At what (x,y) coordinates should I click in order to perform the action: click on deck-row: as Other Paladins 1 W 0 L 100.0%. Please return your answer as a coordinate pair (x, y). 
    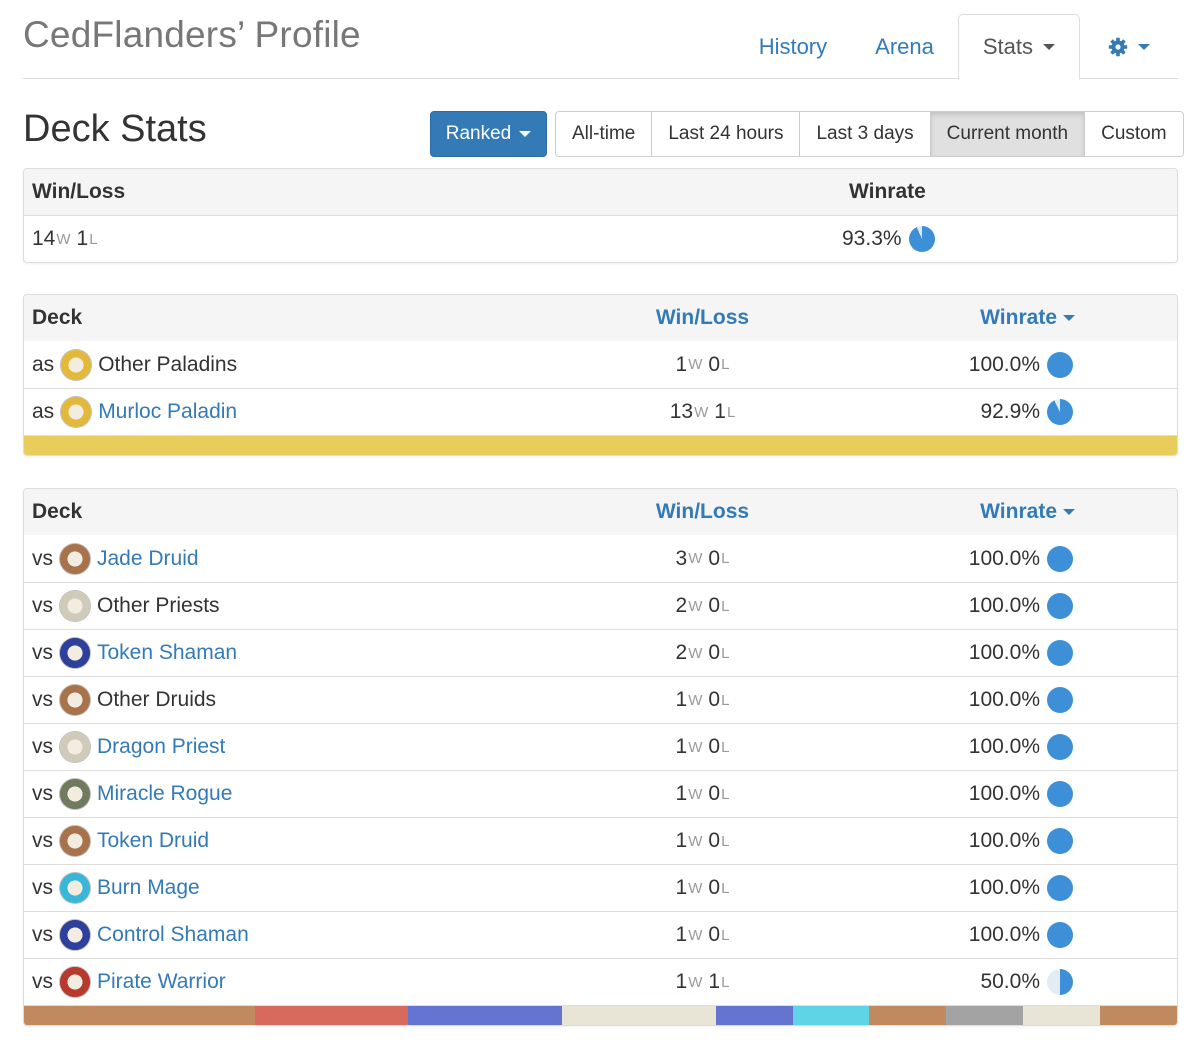
    Looking at the image, I should click on (600, 364).